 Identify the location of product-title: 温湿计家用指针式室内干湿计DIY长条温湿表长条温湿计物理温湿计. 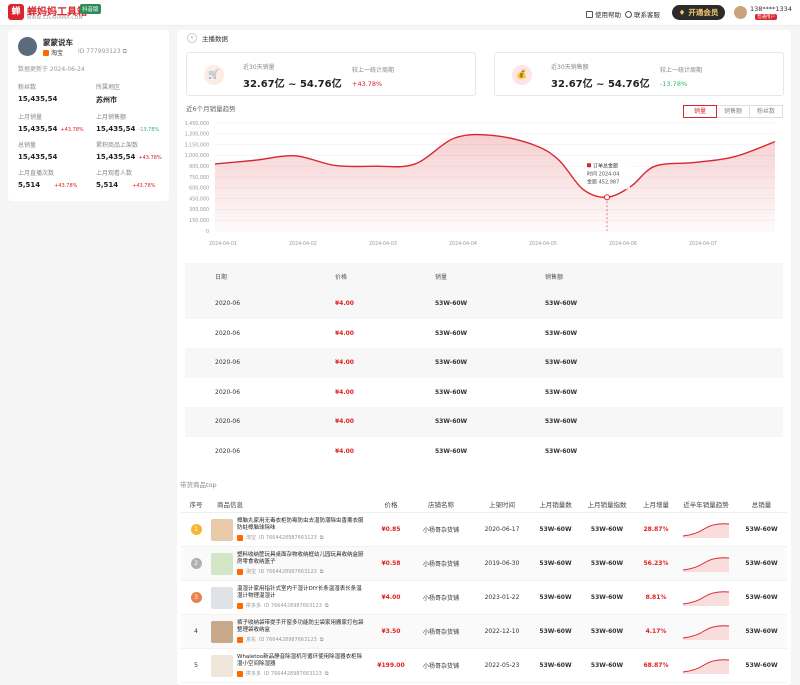
(301, 593).